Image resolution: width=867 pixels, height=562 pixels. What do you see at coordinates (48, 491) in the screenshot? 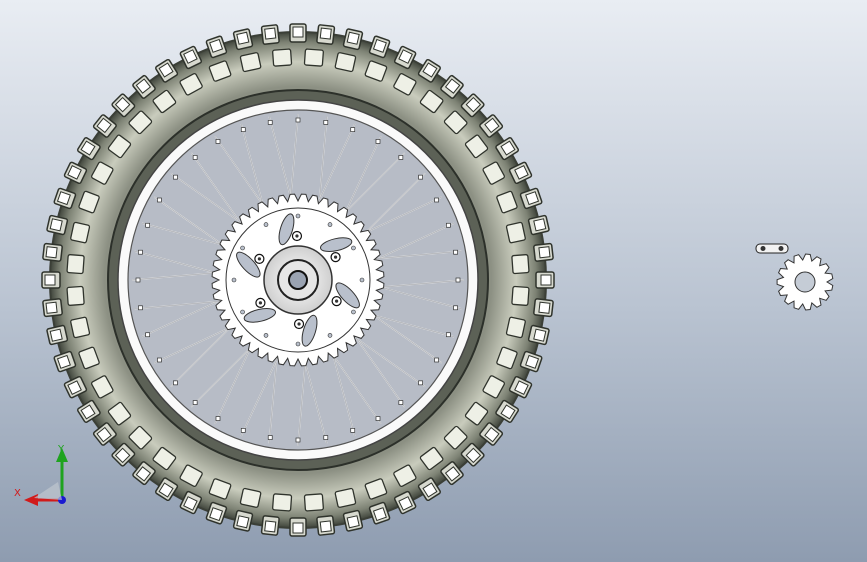
I see `triad-plane` at bounding box center [48, 491].